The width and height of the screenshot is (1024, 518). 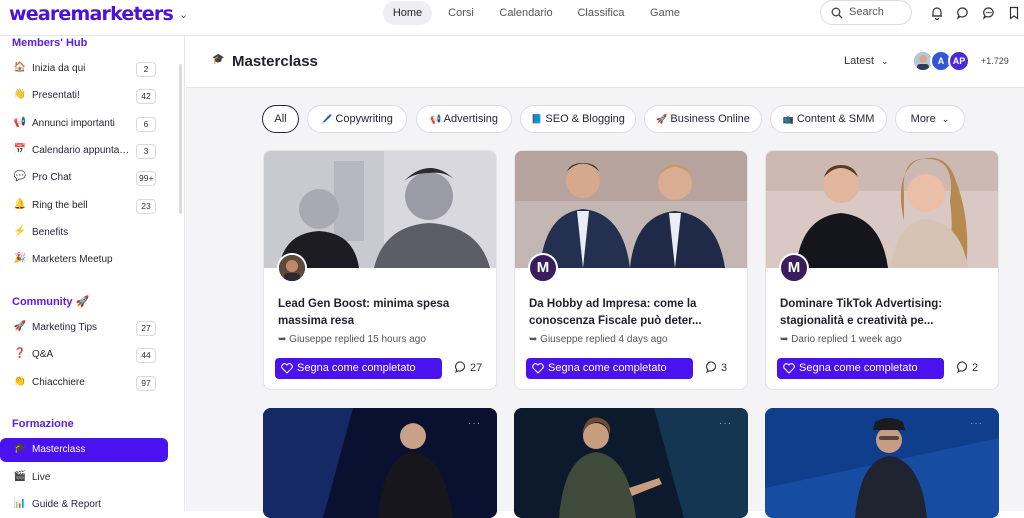 I want to click on filter-label: SEO & Blogging, so click(x=585, y=119).